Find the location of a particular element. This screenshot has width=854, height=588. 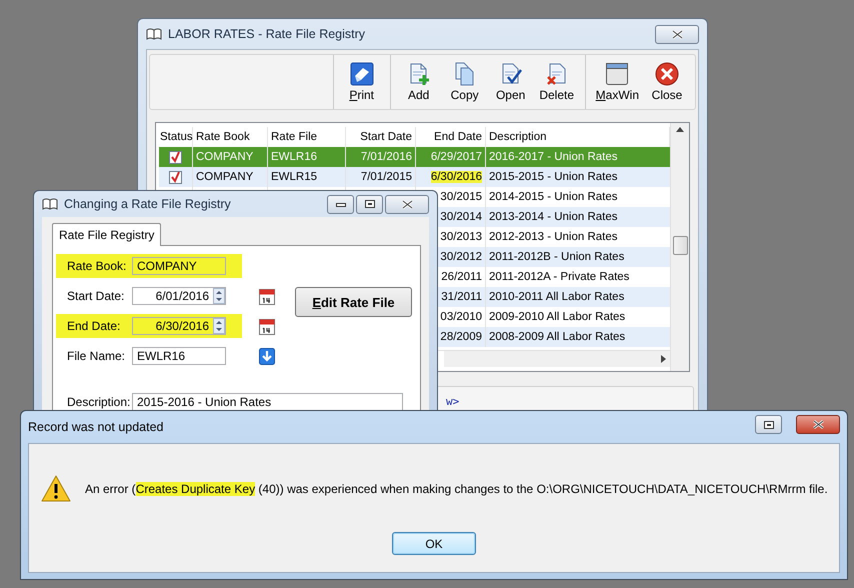

window-title: Changing a Rate File Registry is located at coordinates (147, 204).